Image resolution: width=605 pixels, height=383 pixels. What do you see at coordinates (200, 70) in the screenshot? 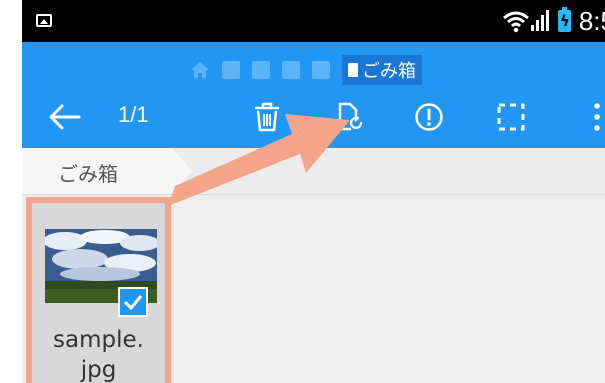
I see `home-icon` at bounding box center [200, 70].